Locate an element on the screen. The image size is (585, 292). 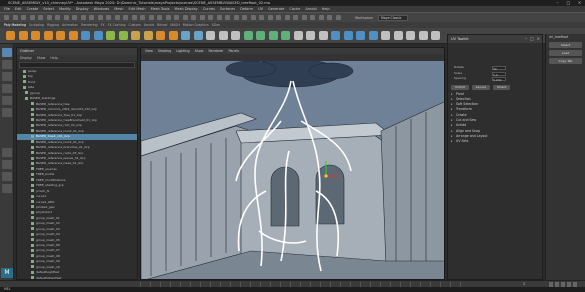
move-tool-icon is located at coordinates (7, 88).